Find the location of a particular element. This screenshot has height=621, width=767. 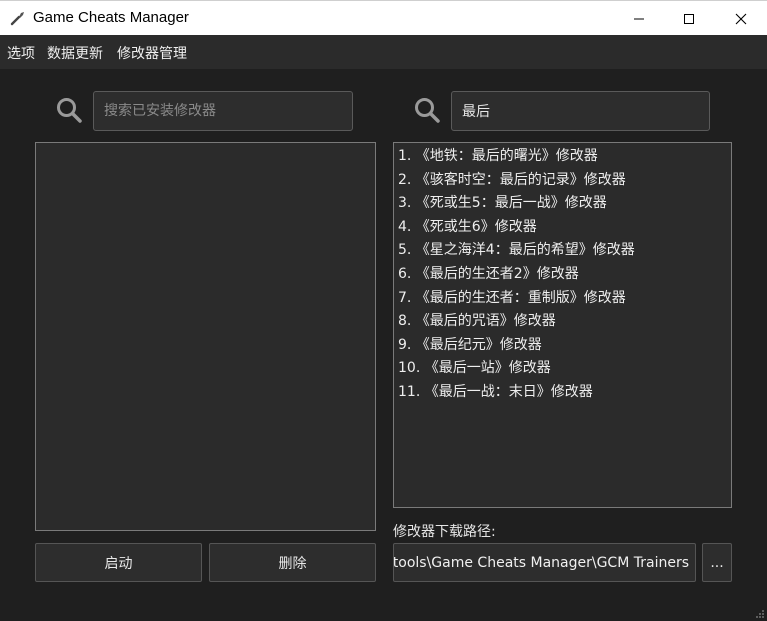

title-bar: Game Cheats Manager is located at coordinates (383, 17).